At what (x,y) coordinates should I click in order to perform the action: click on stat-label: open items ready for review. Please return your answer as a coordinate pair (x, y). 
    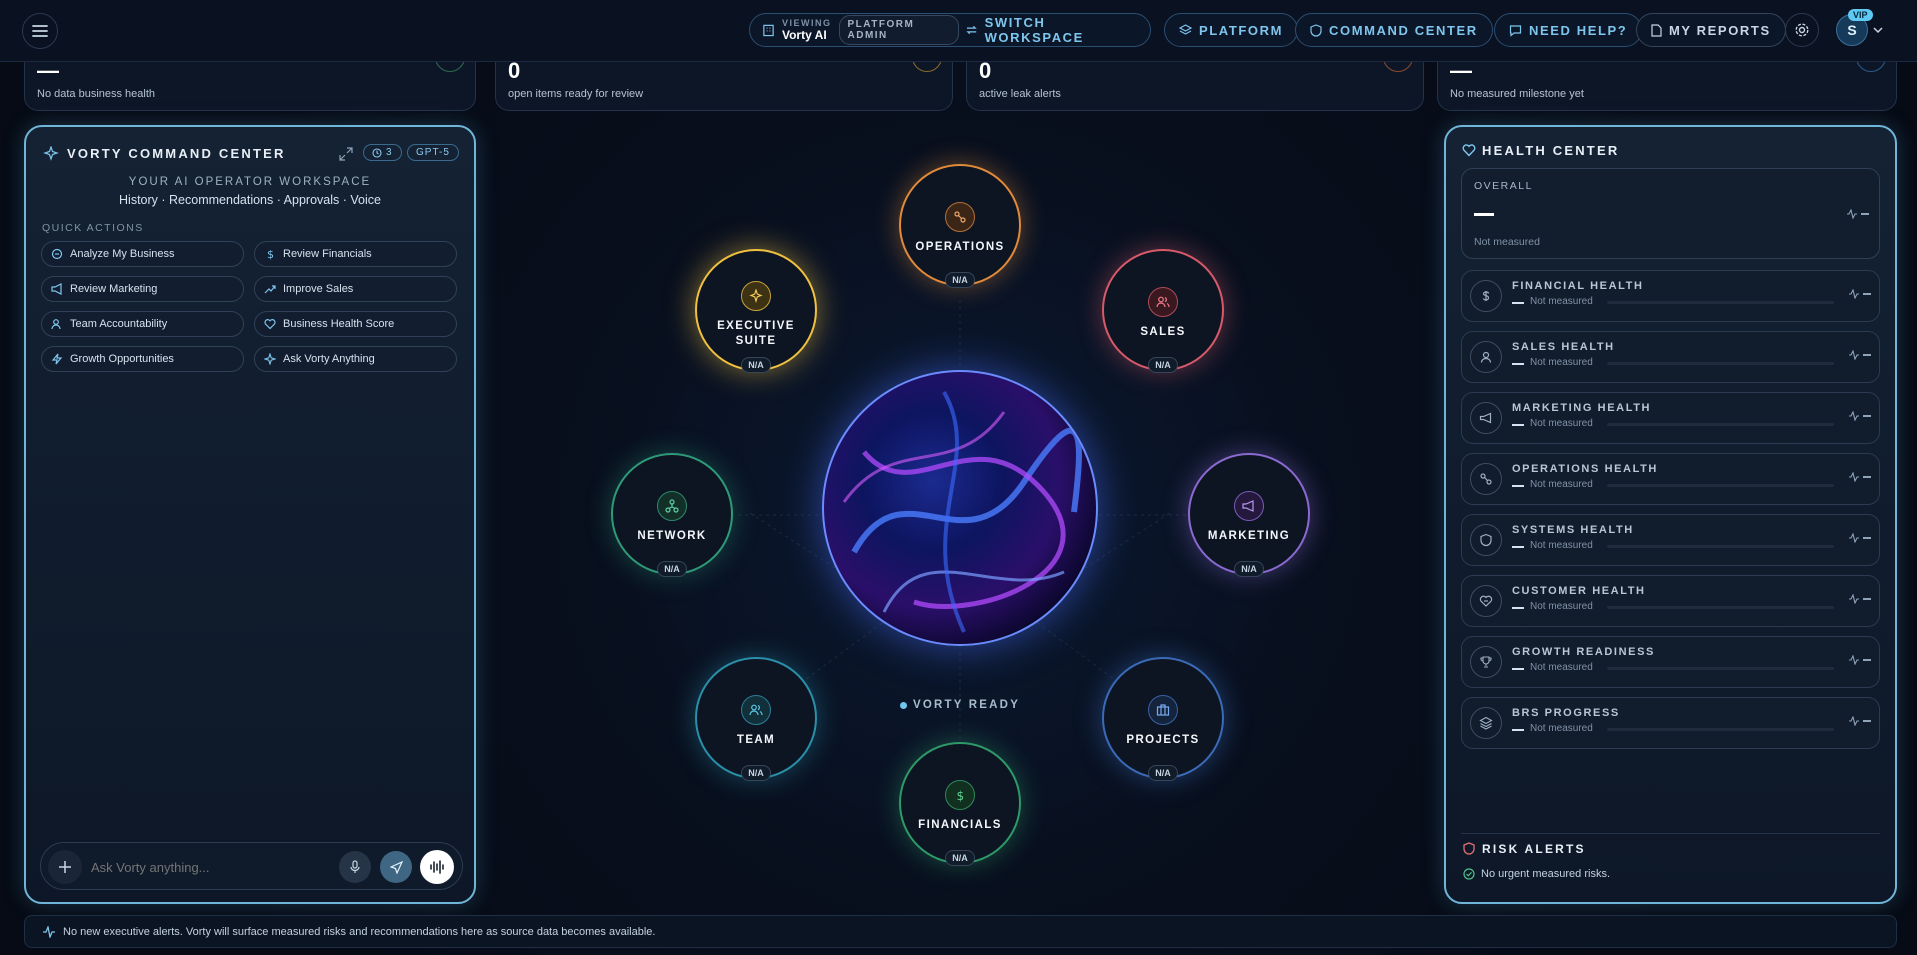
    Looking at the image, I should click on (576, 94).